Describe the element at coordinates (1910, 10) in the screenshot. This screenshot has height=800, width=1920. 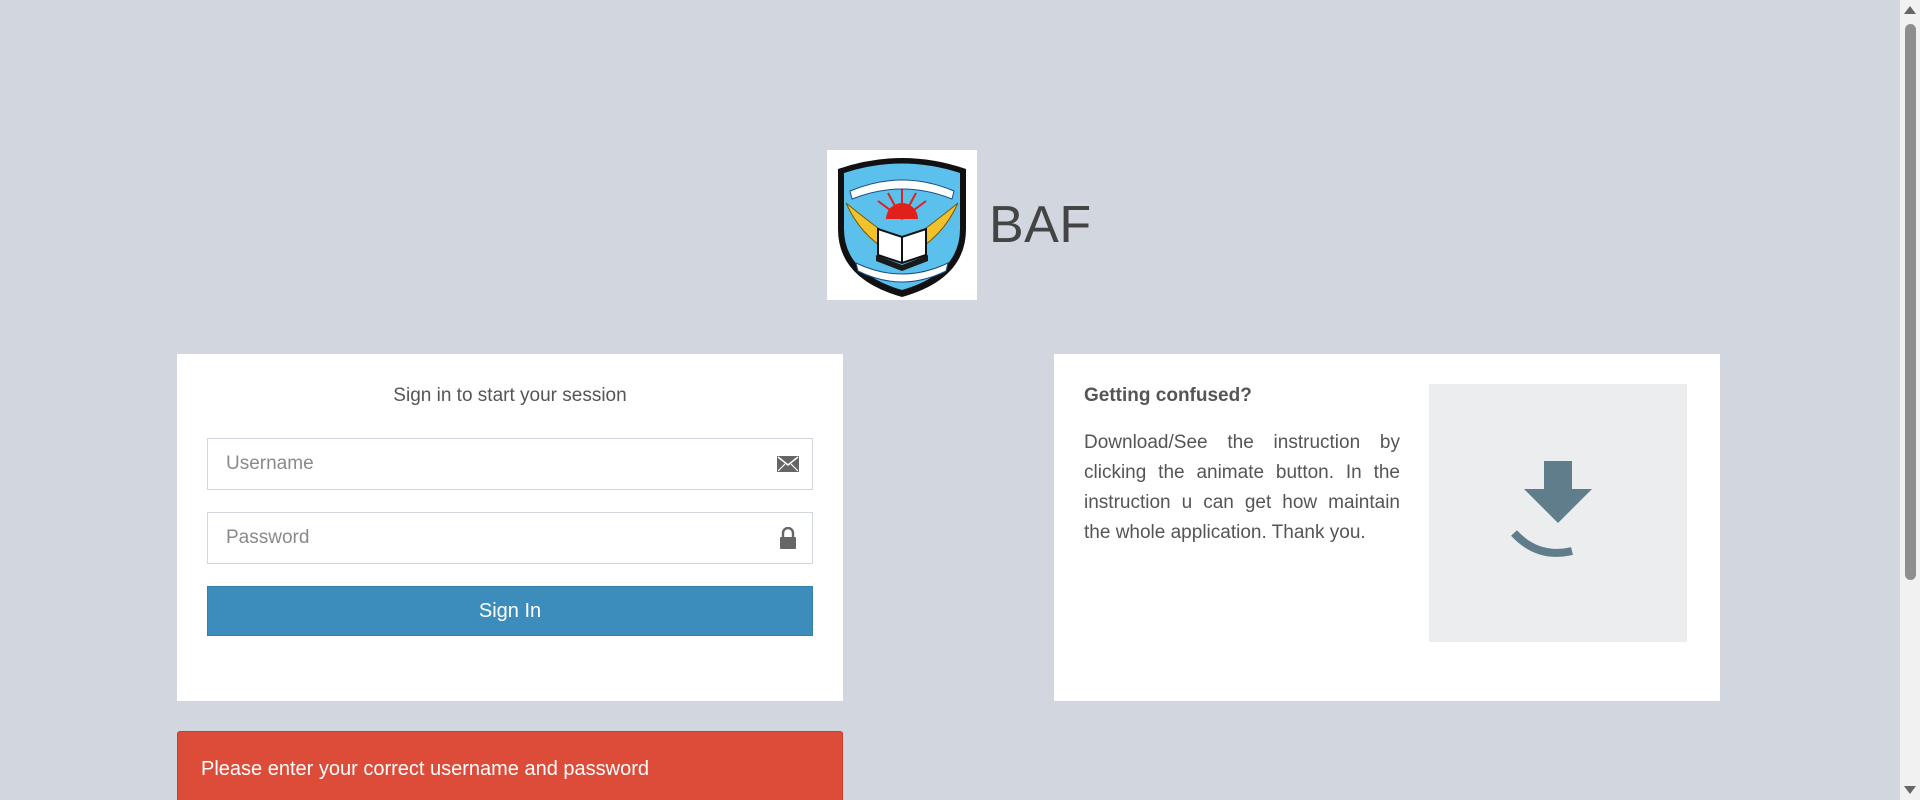
I see `scroll-up-arrow-icon` at that location.